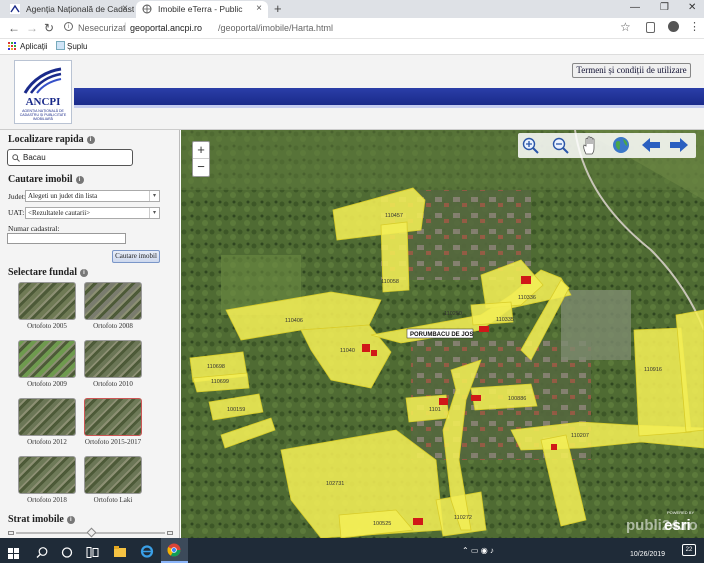 This screenshot has width=704, height=563. I want to click on url-host: geoportal.ancpi.ro, so click(166, 28).